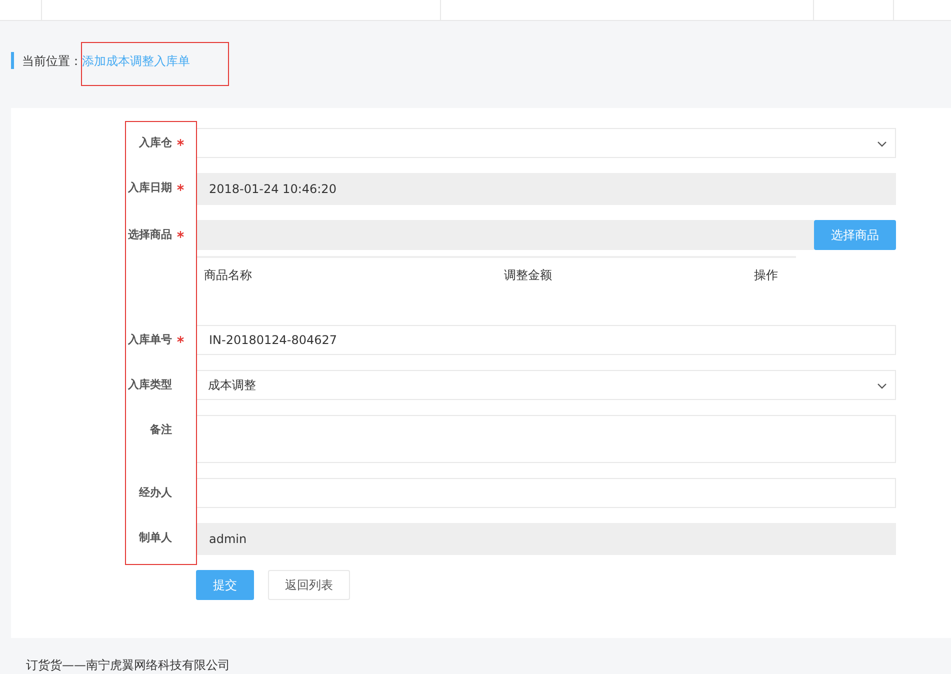 This screenshot has width=951, height=674. Describe the element at coordinates (528, 275) in the screenshot. I see `column-header: 调整金额` at that location.